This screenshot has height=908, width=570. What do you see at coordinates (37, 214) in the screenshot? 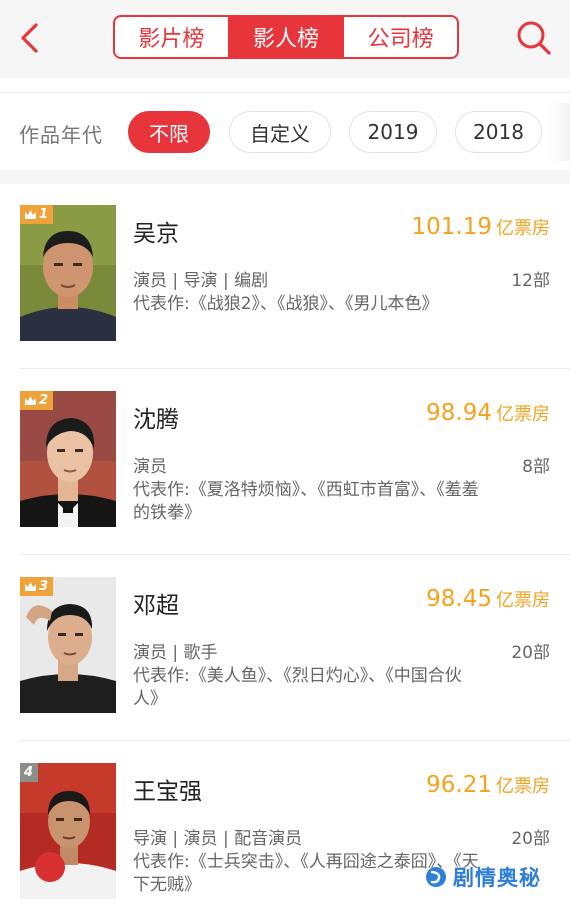
I see `rank-badge: 1` at bounding box center [37, 214].